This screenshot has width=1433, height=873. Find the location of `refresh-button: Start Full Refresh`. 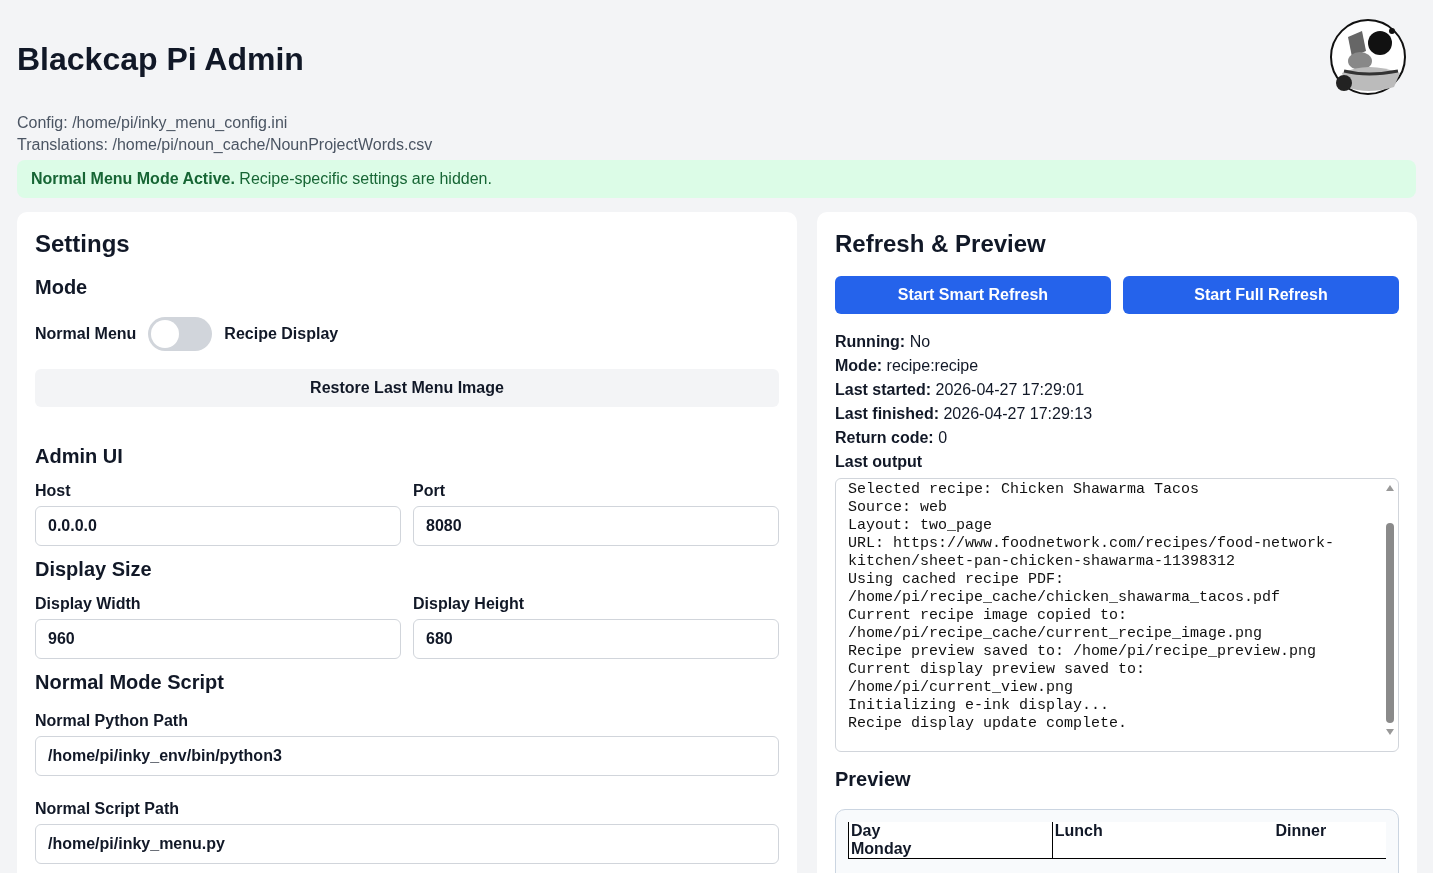

refresh-button: Start Full Refresh is located at coordinates (1261, 295).